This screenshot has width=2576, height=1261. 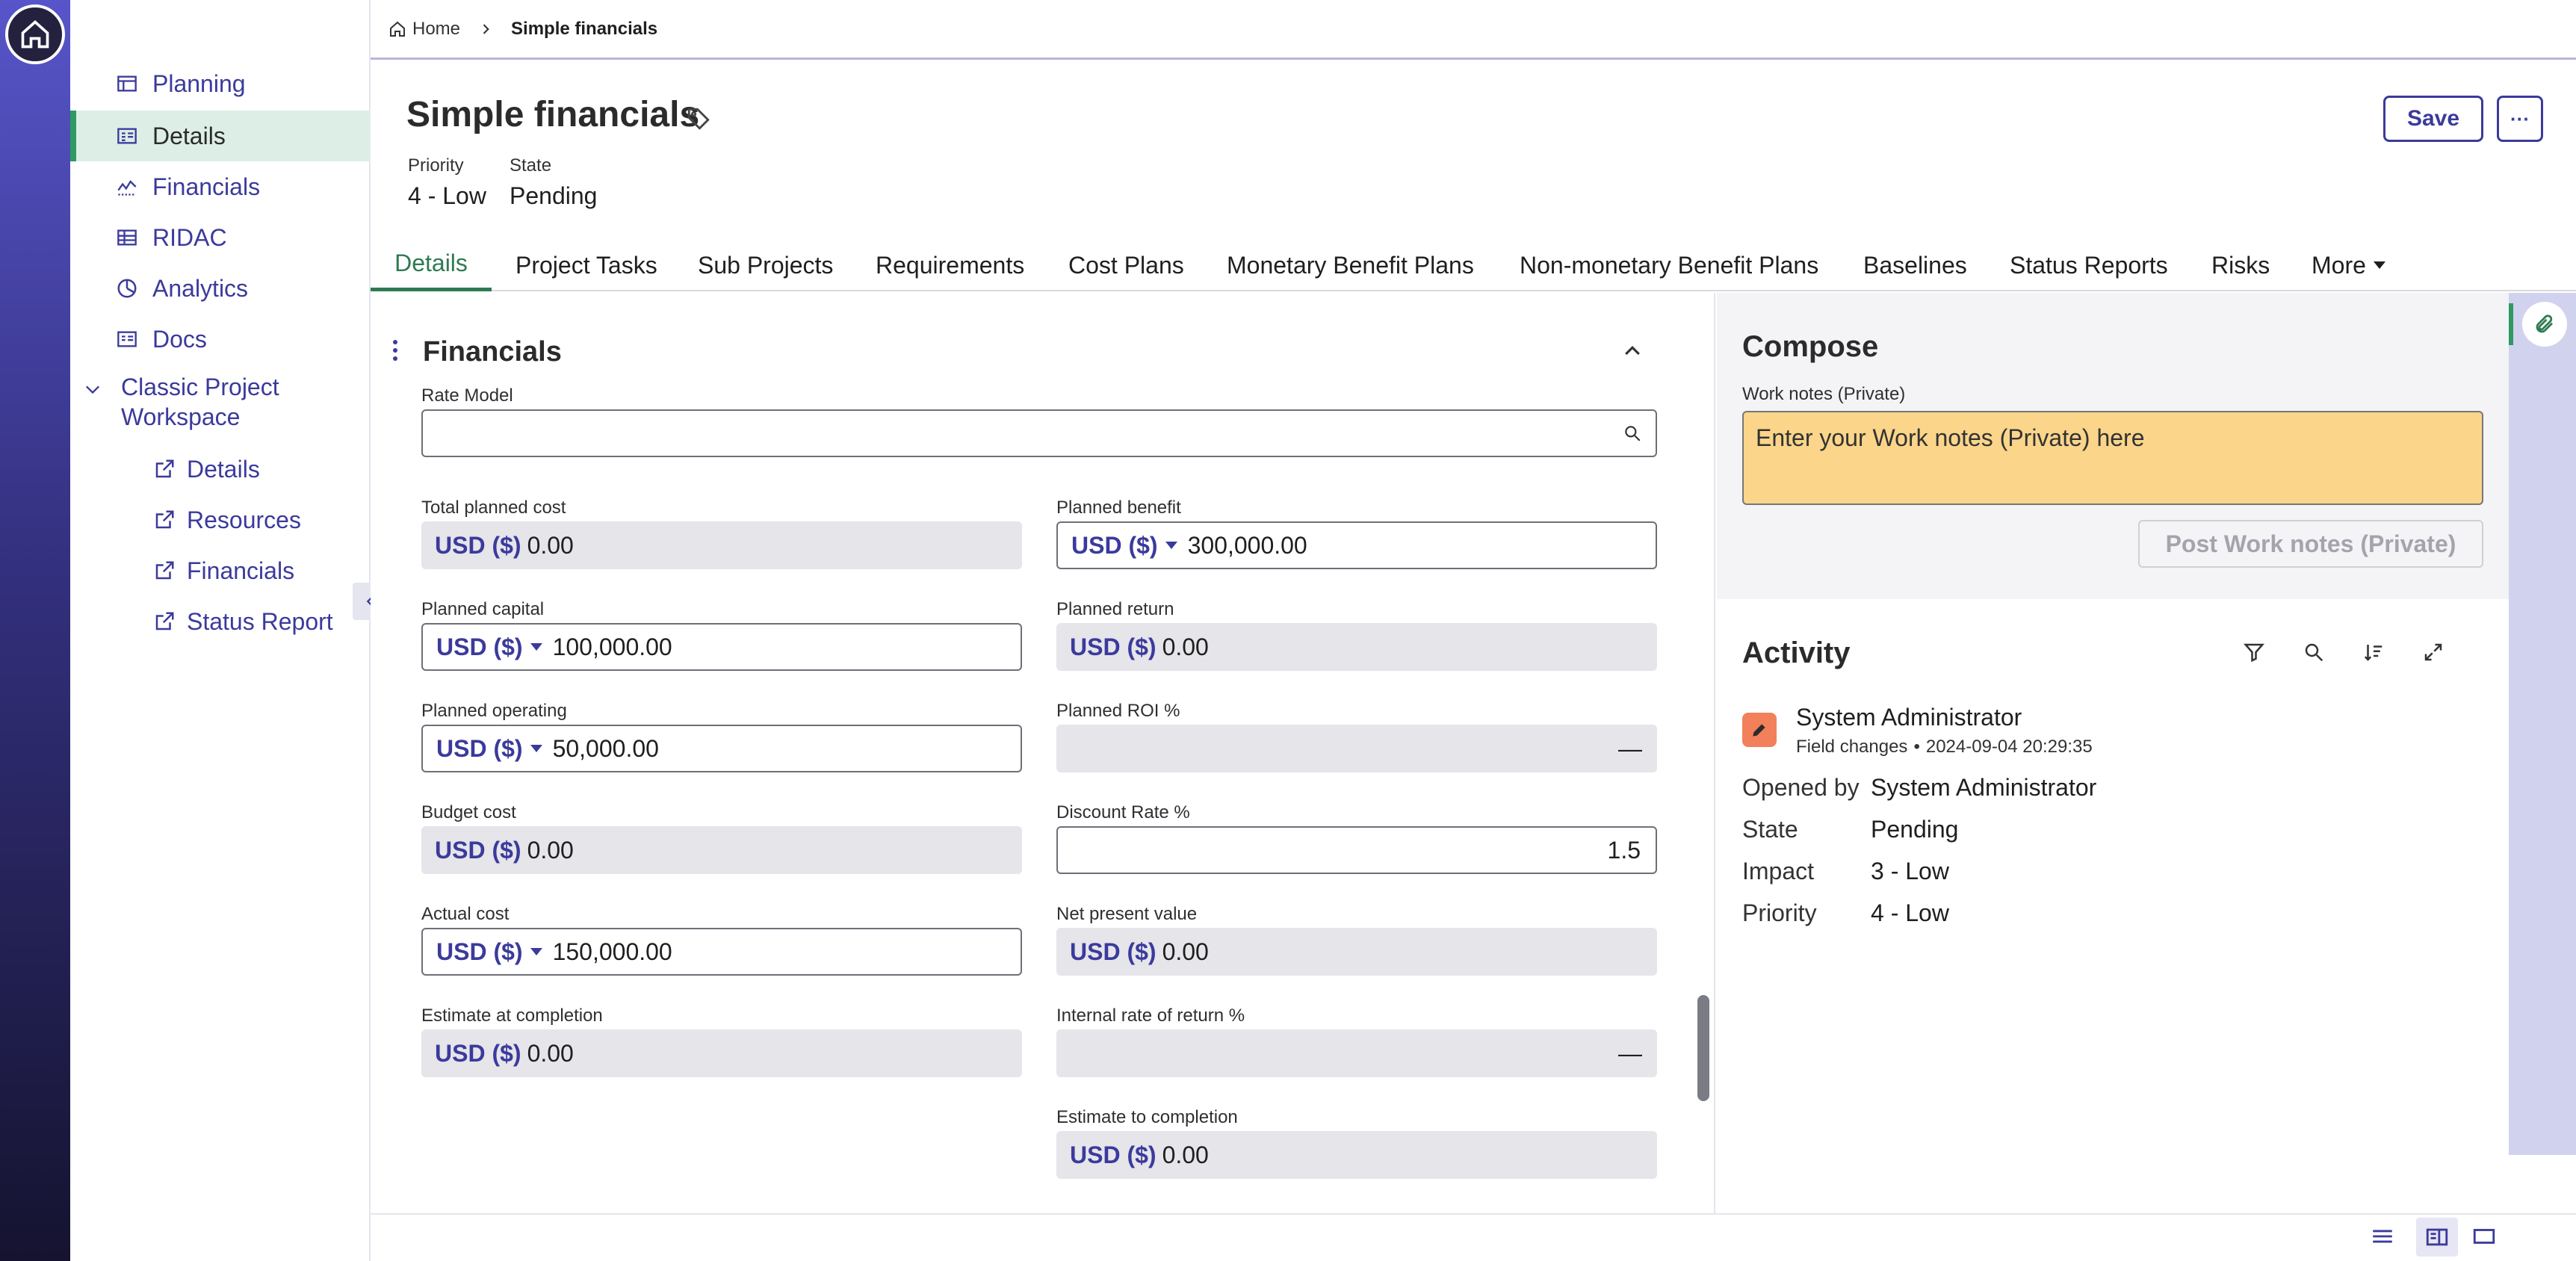 What do you see at coordinates (436, 165) in the screenshot?
I see `priority-label: Priority` at bounding box center [436, 165].